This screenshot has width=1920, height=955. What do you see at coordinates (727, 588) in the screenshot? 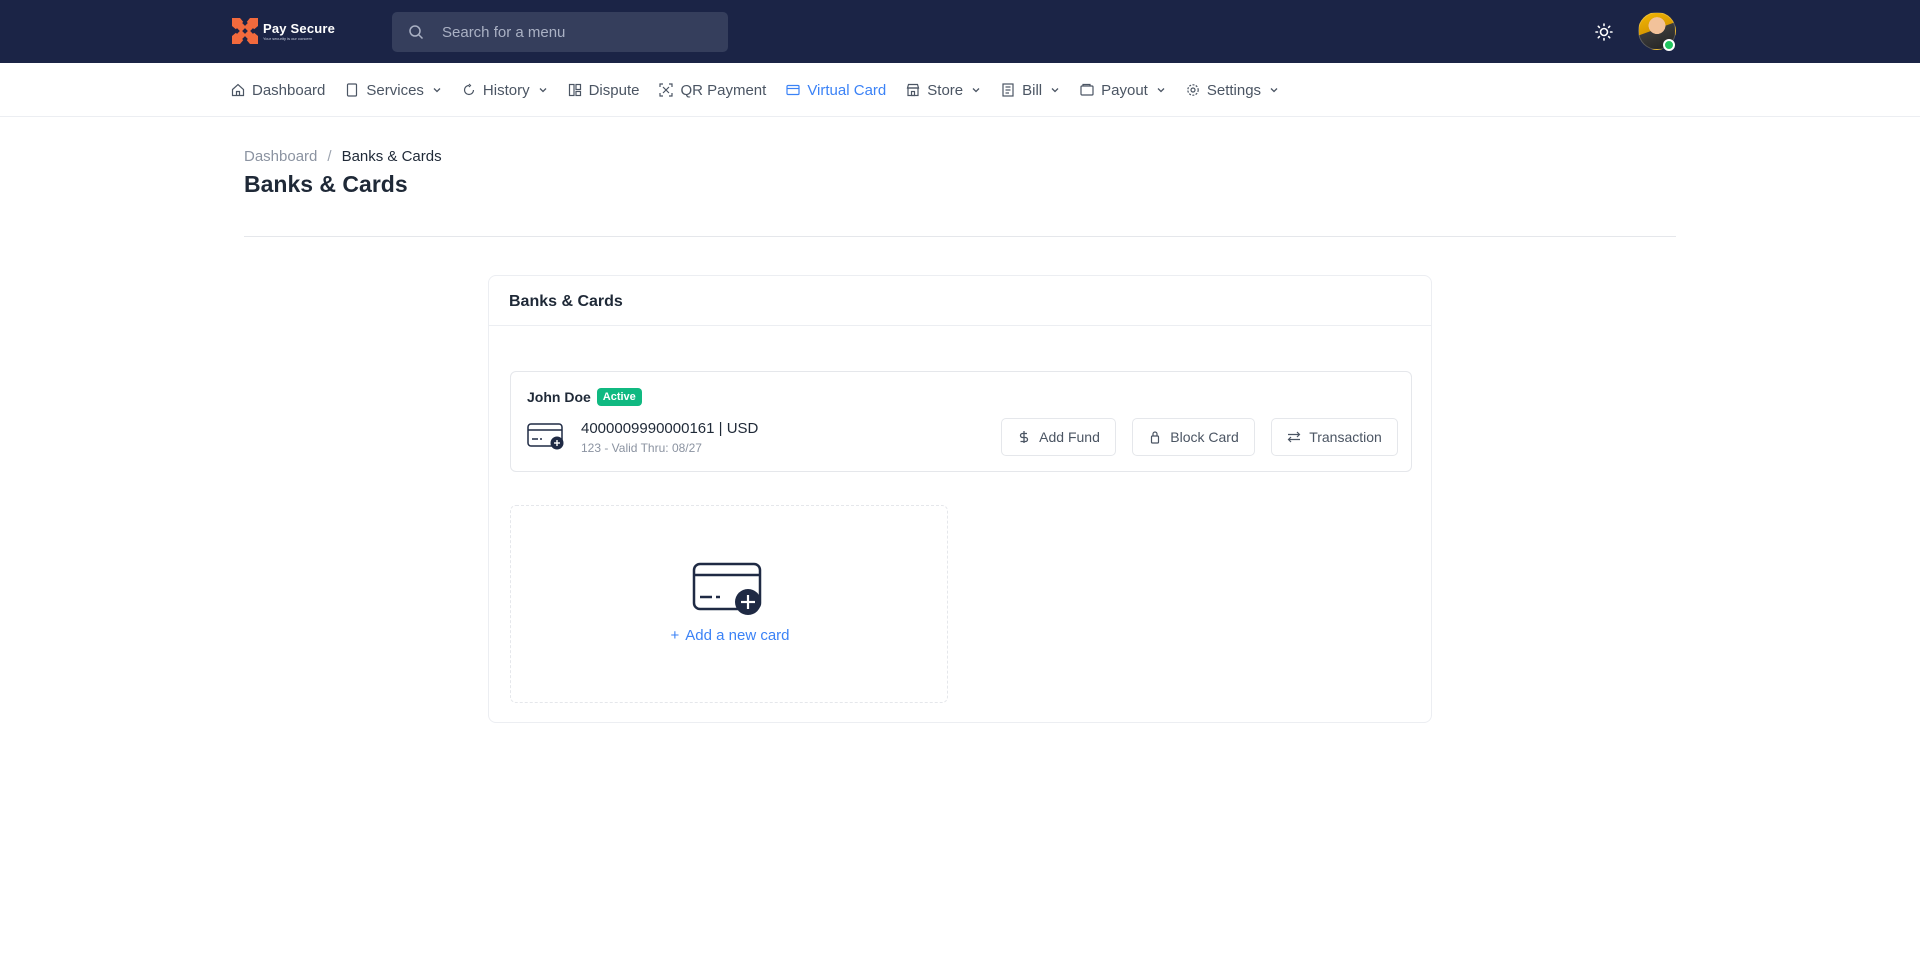
I see `add-card-icon` at bounding box center [727, 588].